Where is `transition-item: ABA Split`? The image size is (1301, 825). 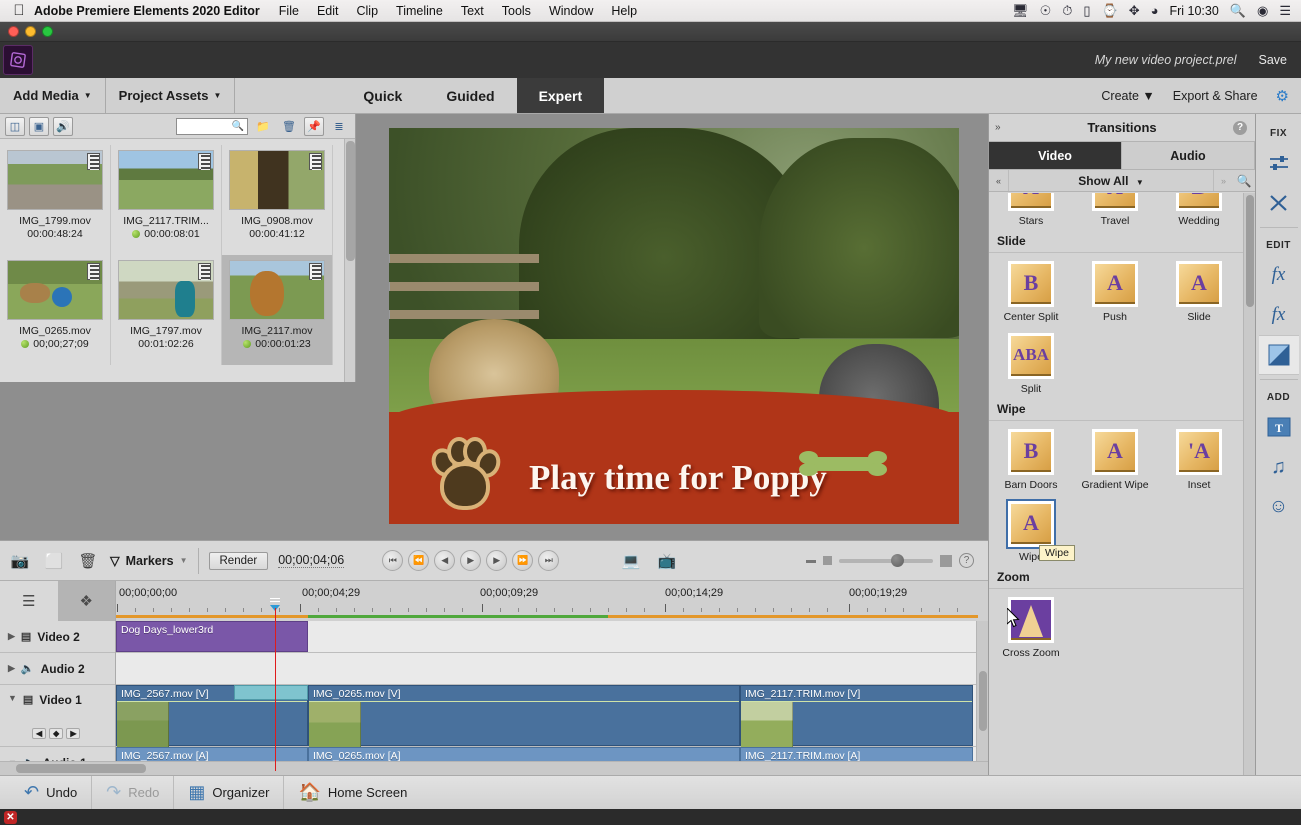
transition-item: ABA Split is located at coordinates (1031, 364).